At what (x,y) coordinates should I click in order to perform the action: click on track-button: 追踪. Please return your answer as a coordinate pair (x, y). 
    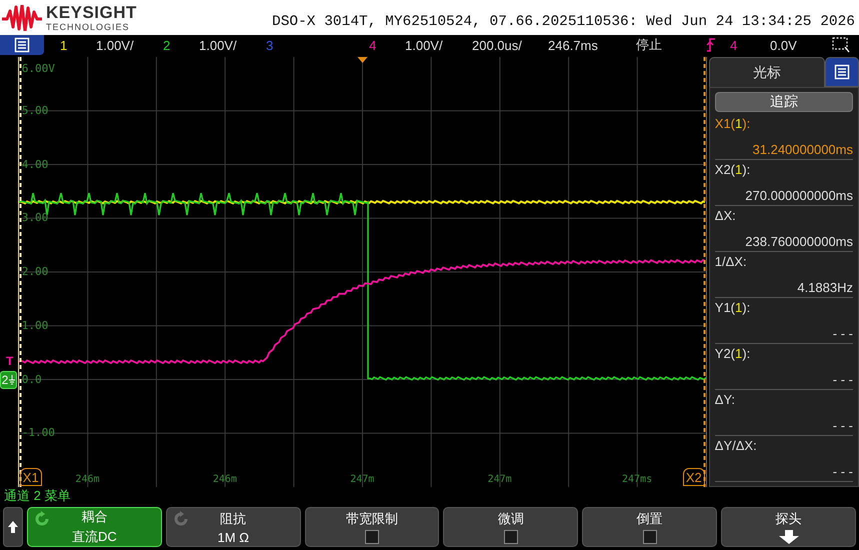
    Looking at the image, I should click on (783, 102).